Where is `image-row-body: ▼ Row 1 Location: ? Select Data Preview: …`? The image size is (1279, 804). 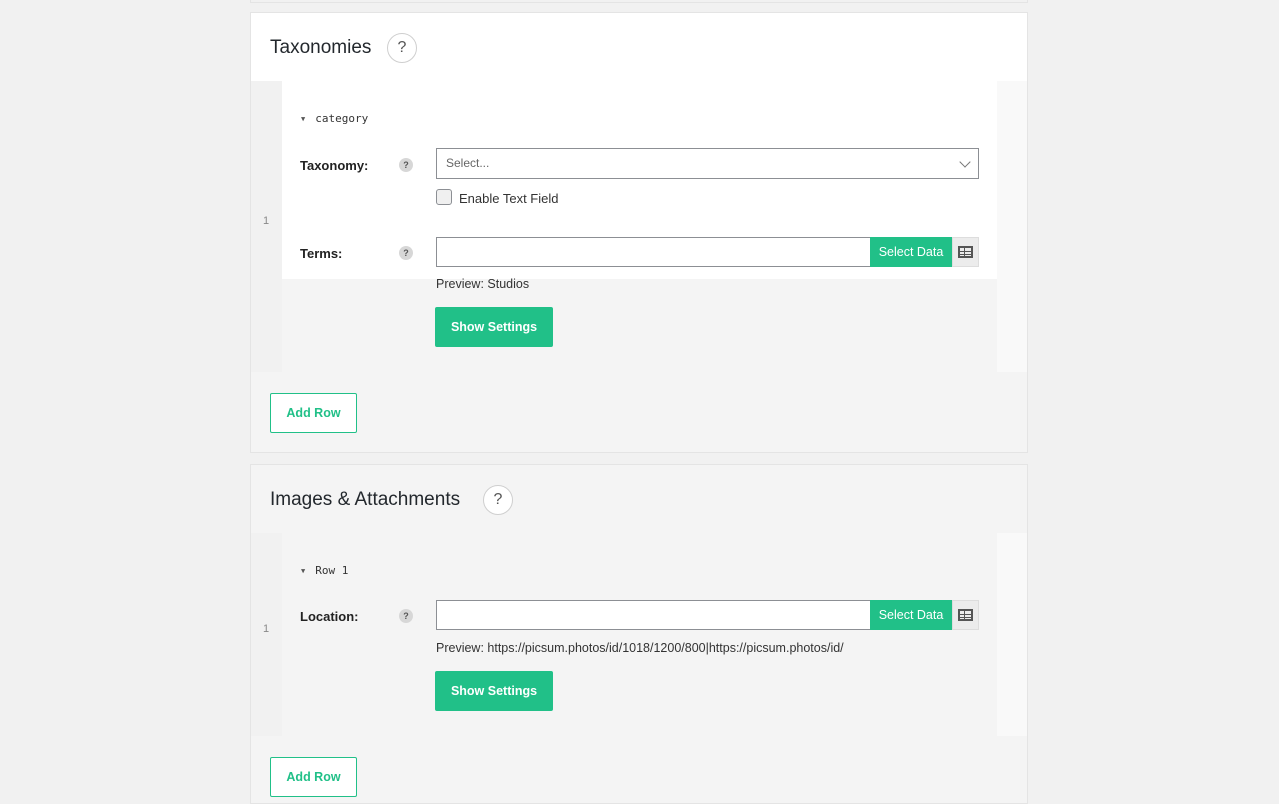
image-row-body: ▼ Row 1 Location: ? Select Data Preview: … is located at coordinates (639, 634).